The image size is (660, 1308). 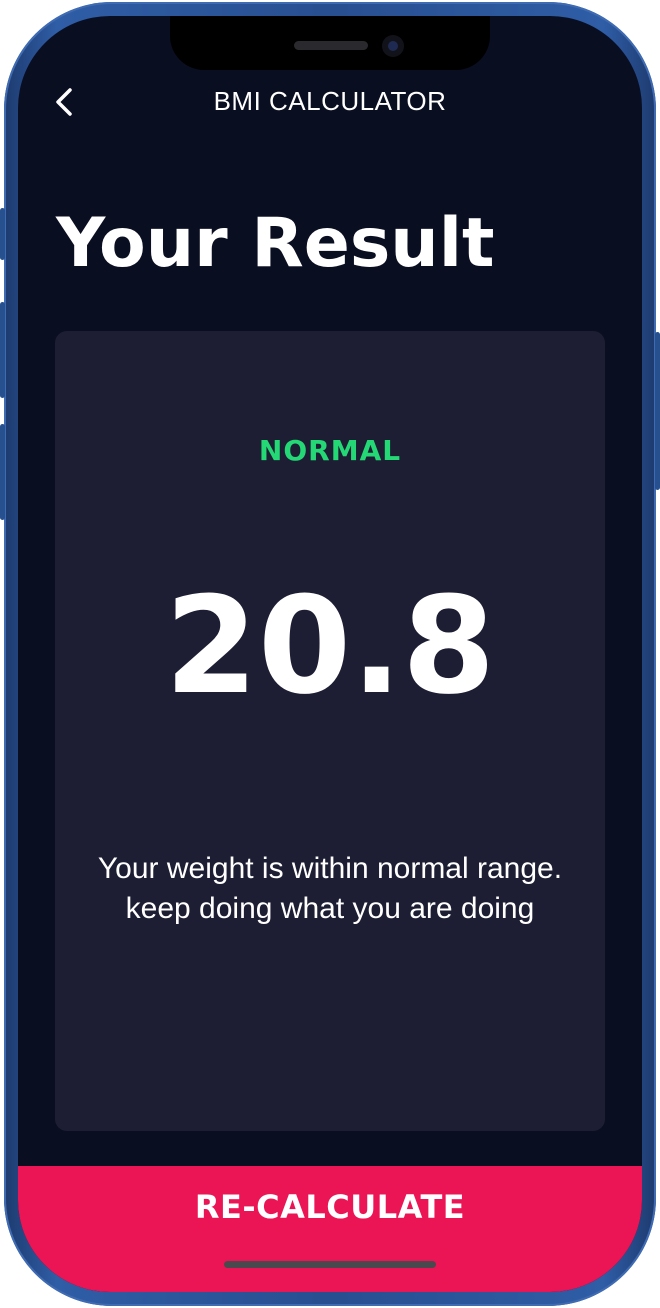 I want to click on volume-up-button, so click(x=2, y=350).